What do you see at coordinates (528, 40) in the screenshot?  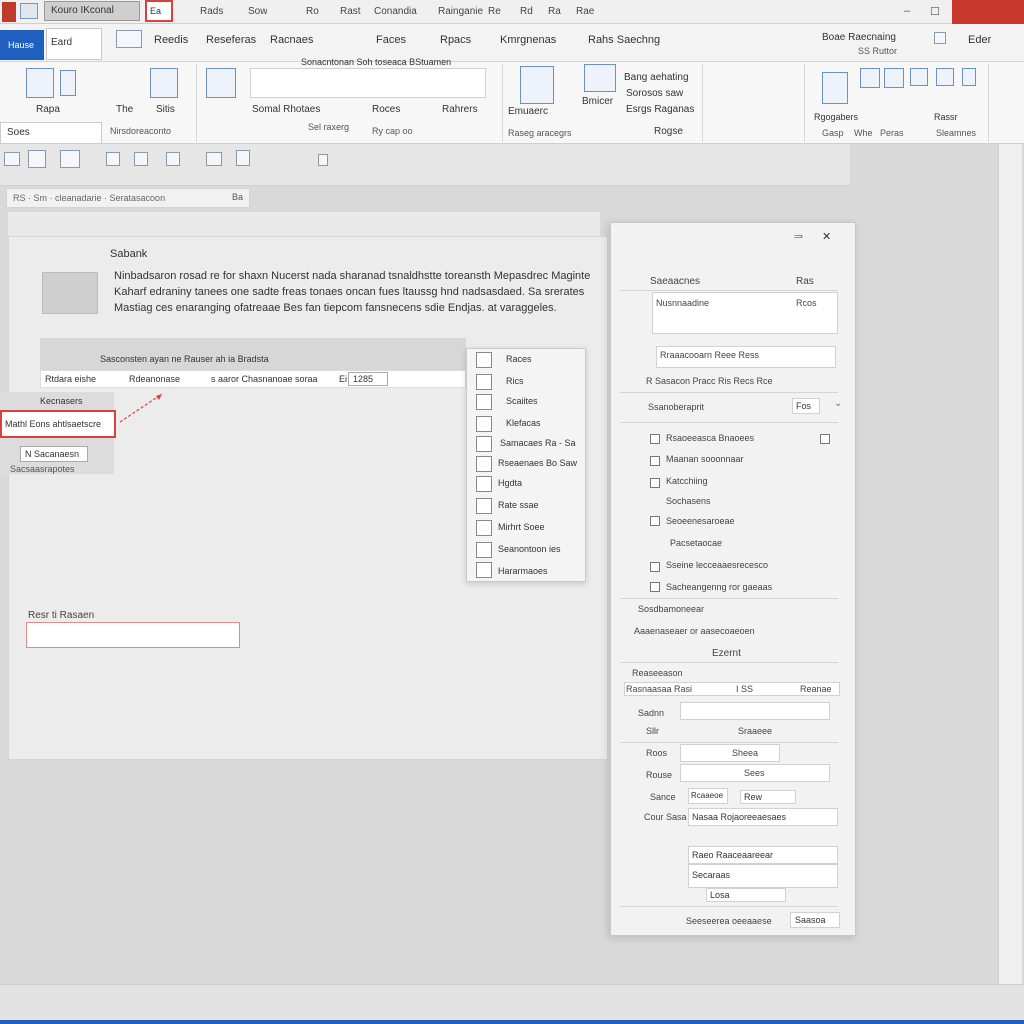 I see `tab-6: Kmrgnenas` at bounding box center [528, 40].